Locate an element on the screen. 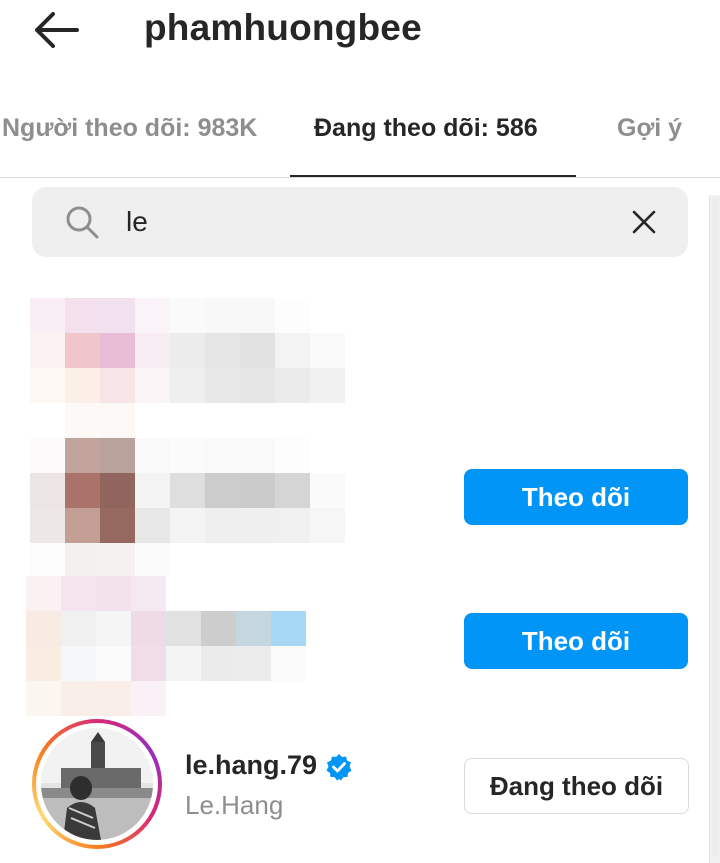 This screenshot has width=720, height=863. clear-icon is located at coordinates (644, 222).